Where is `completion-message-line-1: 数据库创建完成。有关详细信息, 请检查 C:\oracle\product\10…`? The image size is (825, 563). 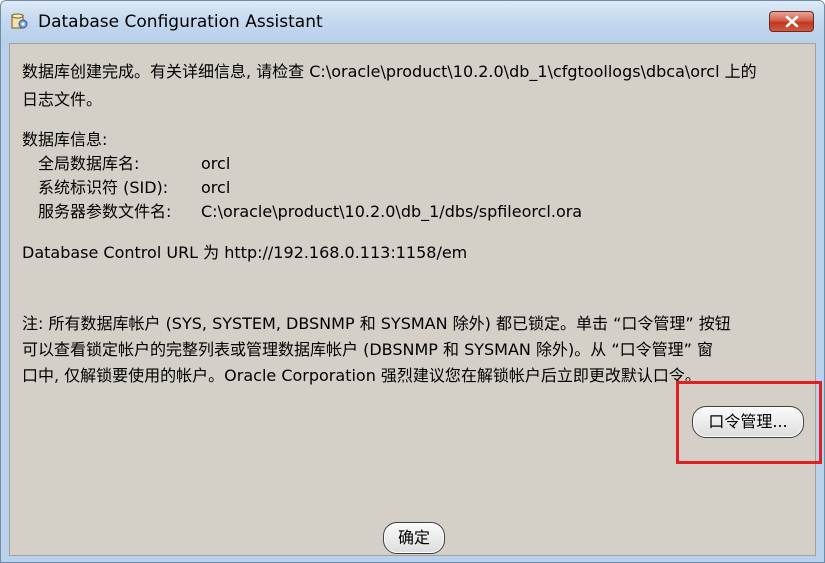 completion-message-line-1: 数据库创建完成。有关详细信息, 请检查 C:\oracle\product\10… is located at coordinates (389, 71).